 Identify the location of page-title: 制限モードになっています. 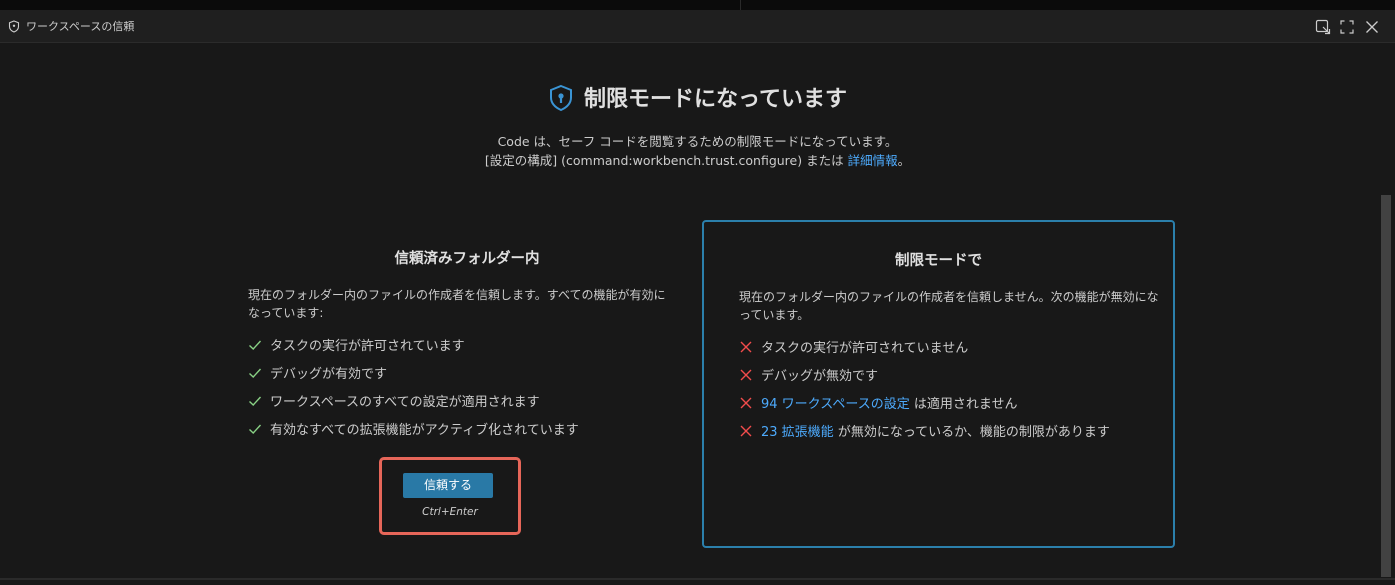
(697, 99).